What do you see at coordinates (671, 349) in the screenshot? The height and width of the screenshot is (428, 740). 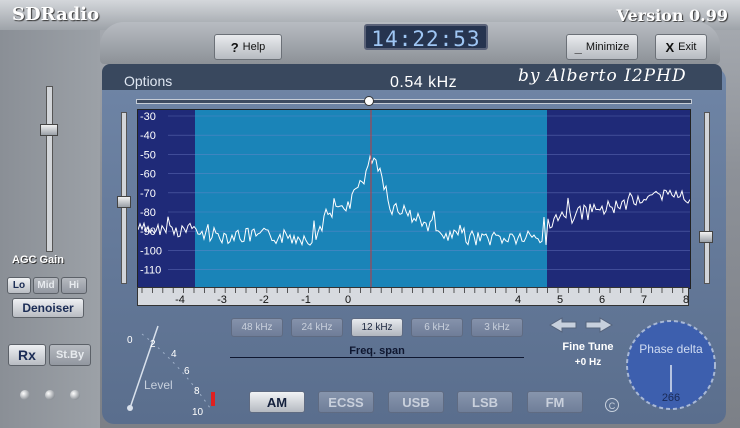 I see `phase-delta-label: Phase delta` at bounding box center [671, 349].